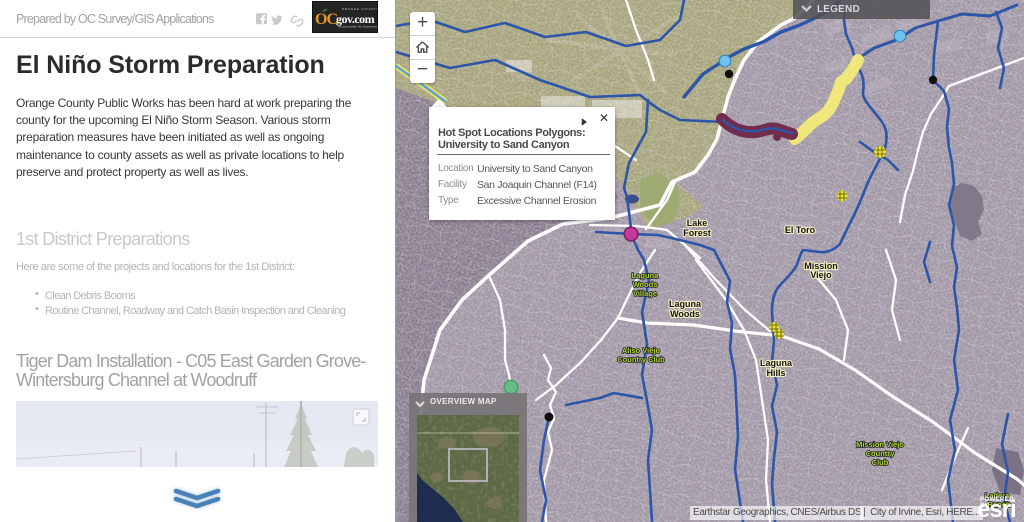 The height and width of the screenshot is (522, 1024). I want to click on svg-text: Mission Viejo, so click(880, 444).